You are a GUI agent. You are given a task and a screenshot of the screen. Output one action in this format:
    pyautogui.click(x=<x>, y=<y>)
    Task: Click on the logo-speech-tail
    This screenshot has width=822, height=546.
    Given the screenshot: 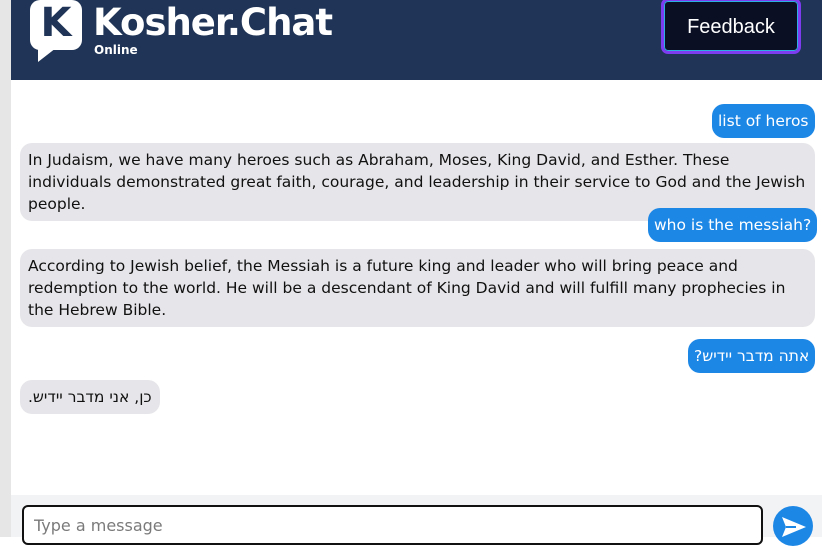 What is the action you would take?
    pyautogui.click(x=47, y=55)
    